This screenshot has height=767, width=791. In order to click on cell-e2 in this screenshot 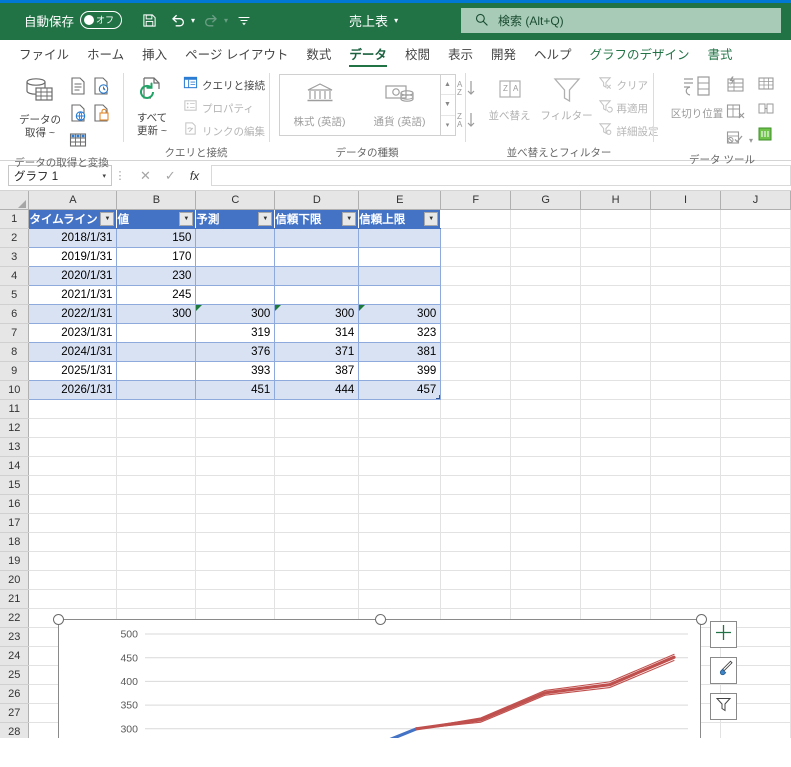, I will do `click(400, 238)`.